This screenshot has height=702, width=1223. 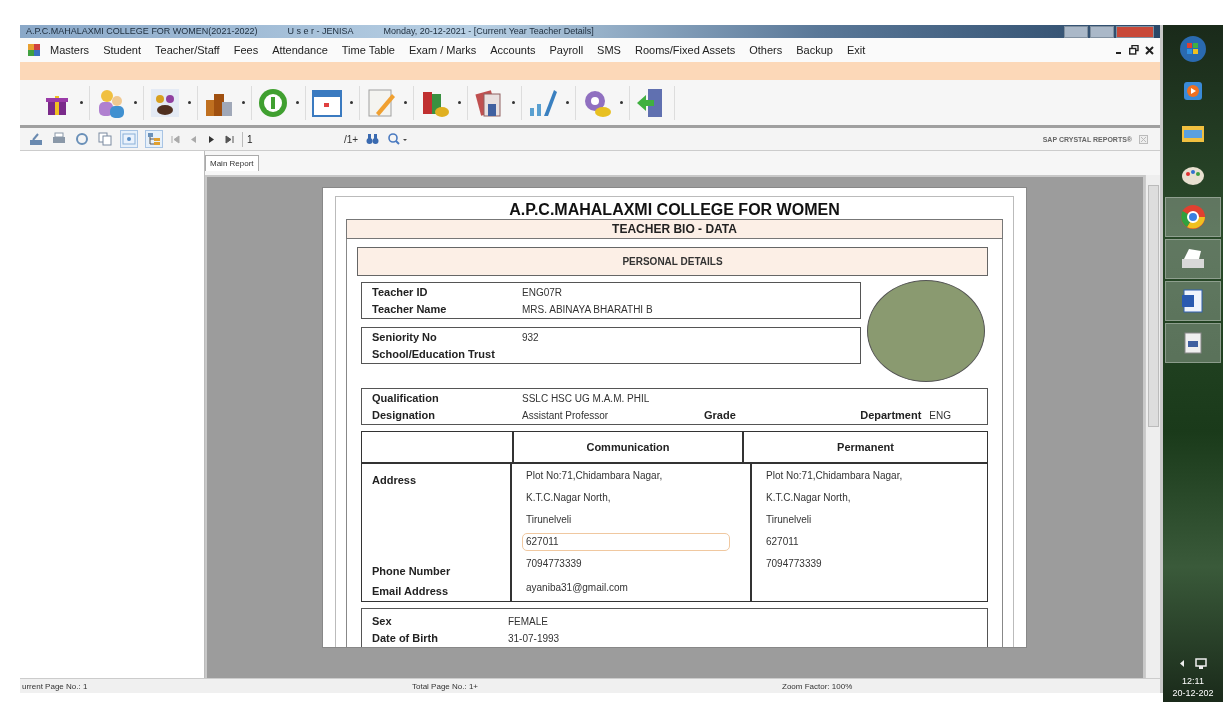 I want to click on binoculars-icon, so click(x=373, y=139).